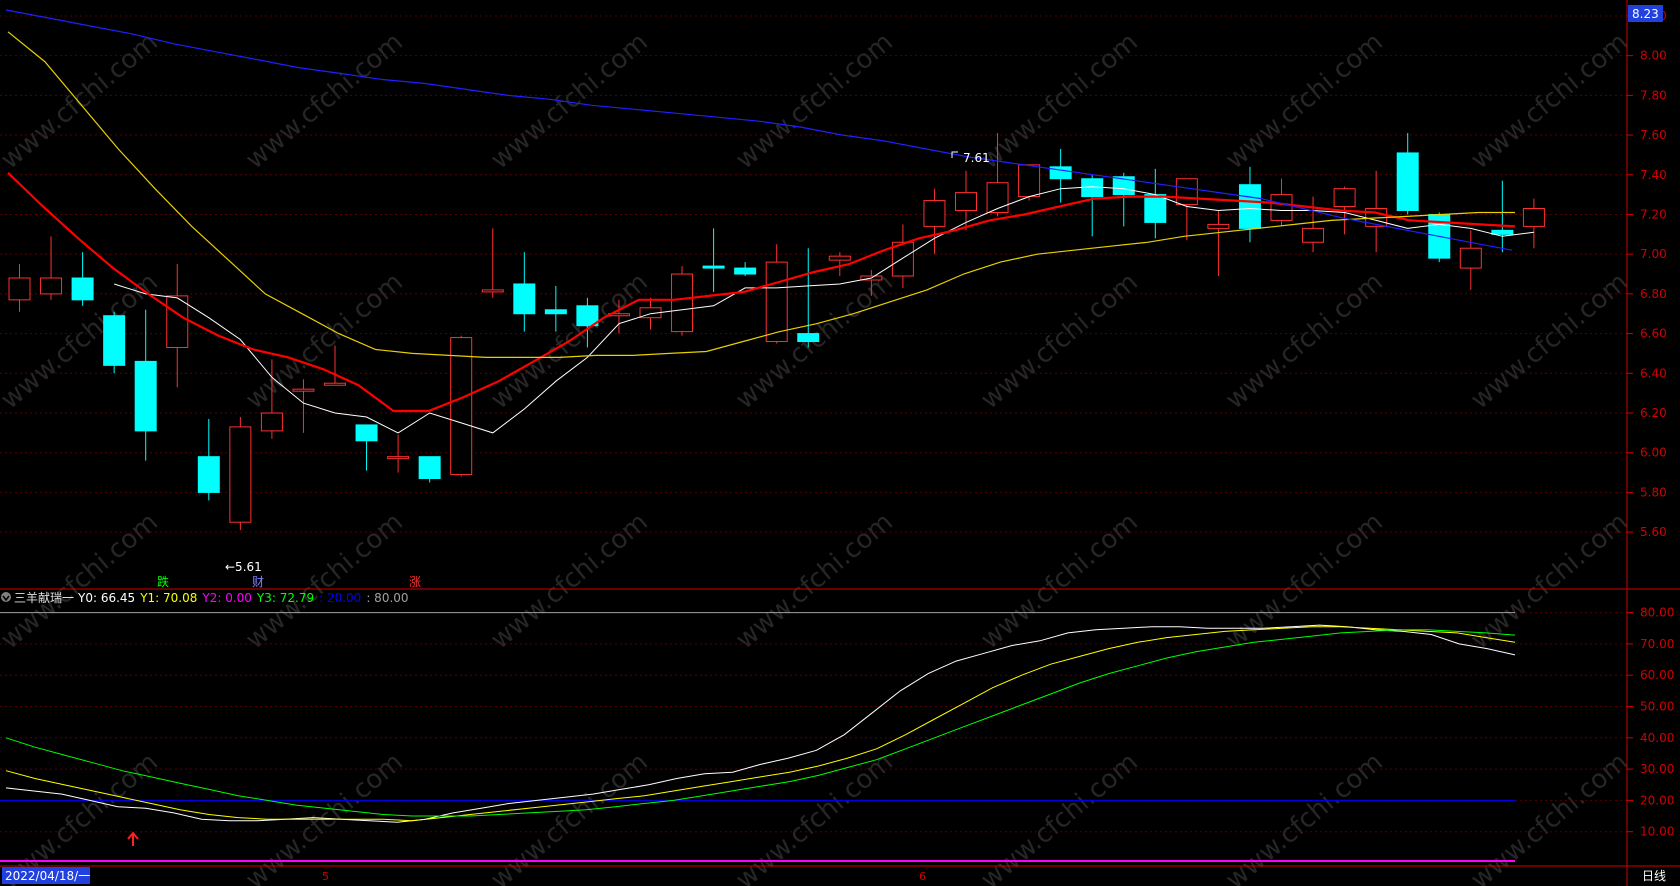 The height and width of the screenshot is (886, 1680). What do you see at coordinates (47, 876) in the screenshot?
I see `start-date-label: 2022/04/18/一` at bounding box center [47, 876].